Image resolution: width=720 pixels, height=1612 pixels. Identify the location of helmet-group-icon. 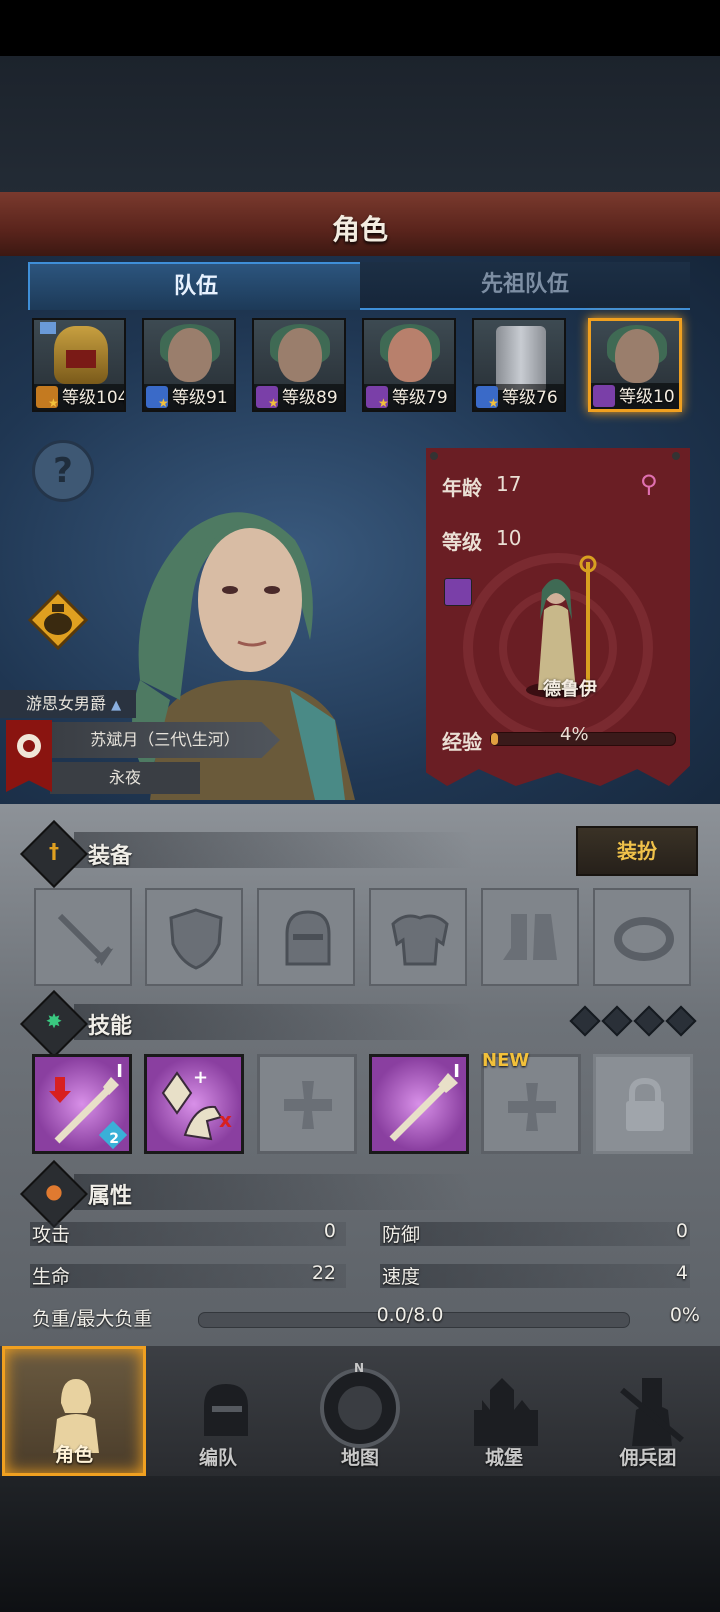
(226, 1410).